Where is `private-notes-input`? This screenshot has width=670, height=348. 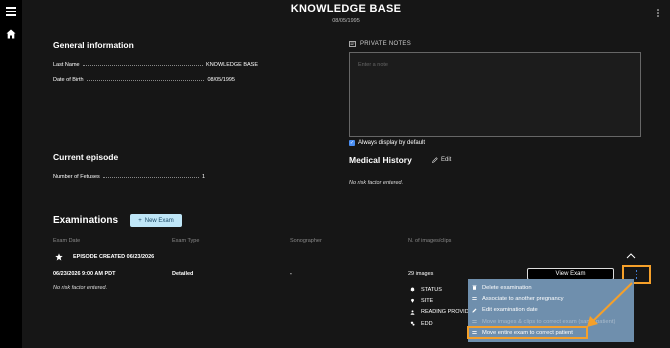 private-notes-input is located at coordinates (495, 94).